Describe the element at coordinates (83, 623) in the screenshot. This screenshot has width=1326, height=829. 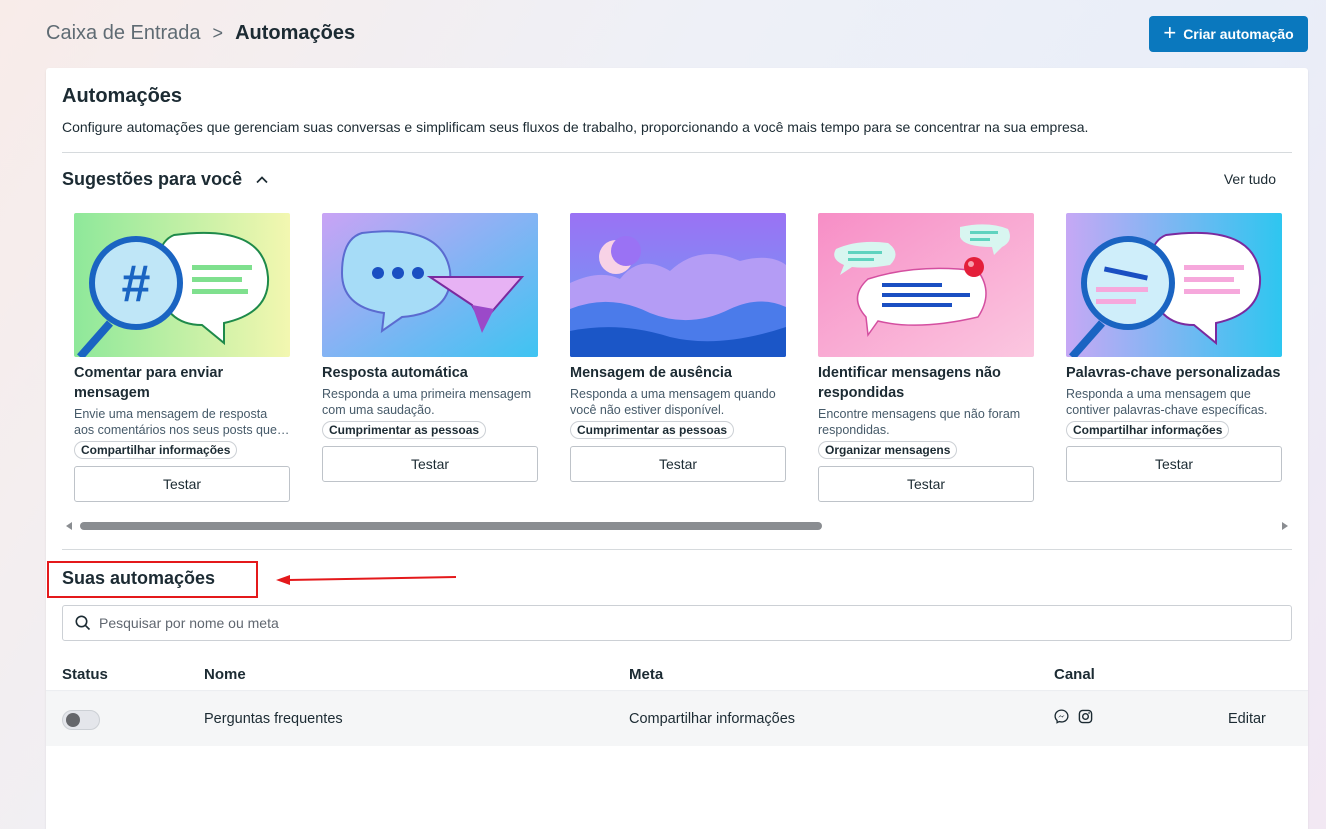
I see `search-icon` at that location.